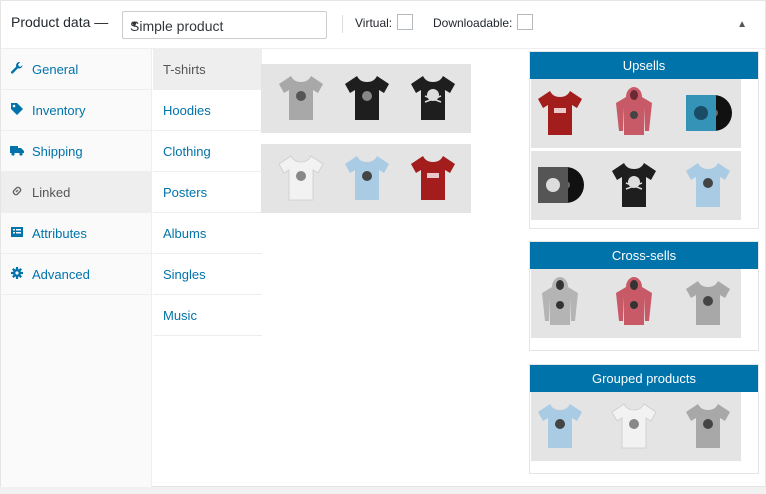 The image size is (766, 494). I want to click on tab-linked: Linked, so click(76, 192).